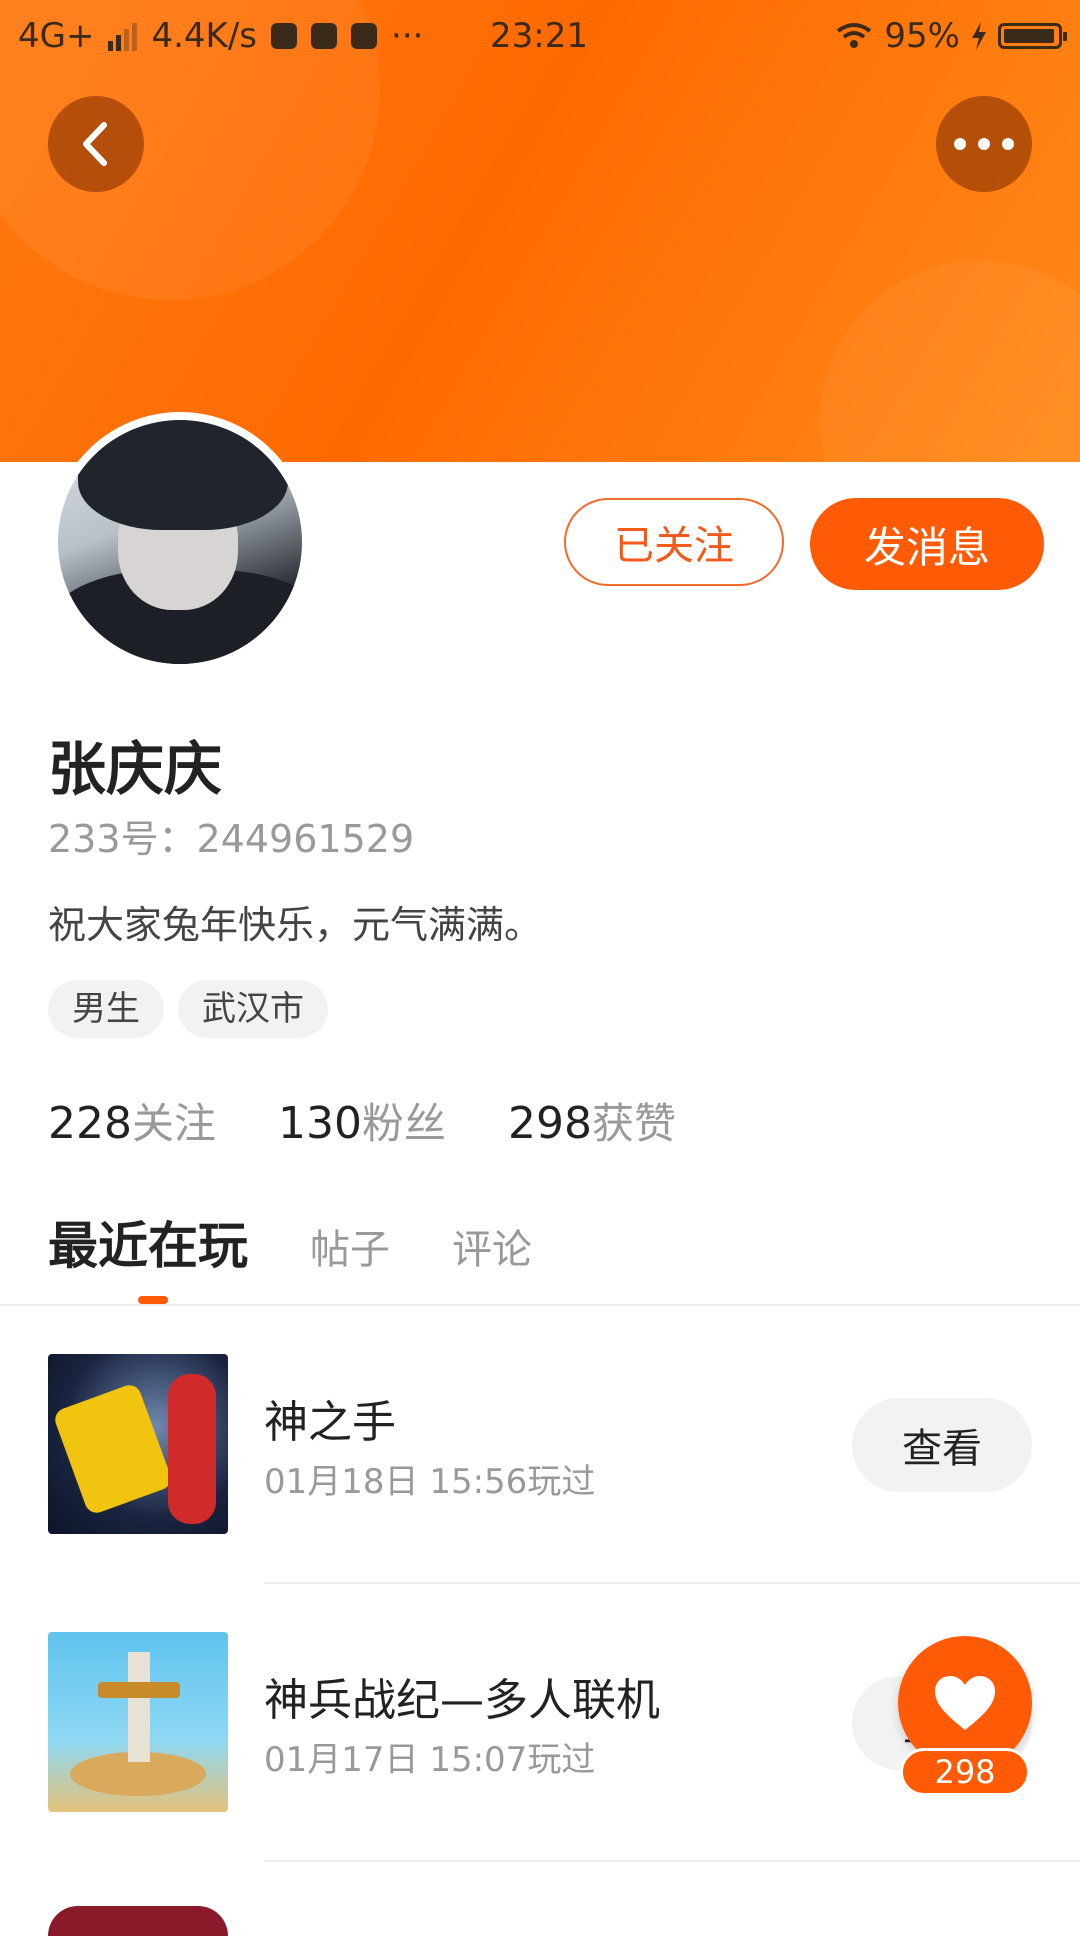 Image resolution: width=1080 pixels, height=1936 pixels. What do you see at coordinates (403, 1123) in the screenshot?
I see `fans-label: 粉丝` at bounding box center [403, 1123].